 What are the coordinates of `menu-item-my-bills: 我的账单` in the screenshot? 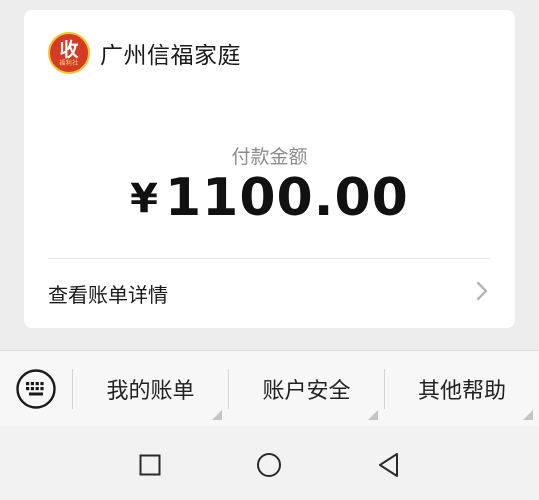 It's located at (150, 388).